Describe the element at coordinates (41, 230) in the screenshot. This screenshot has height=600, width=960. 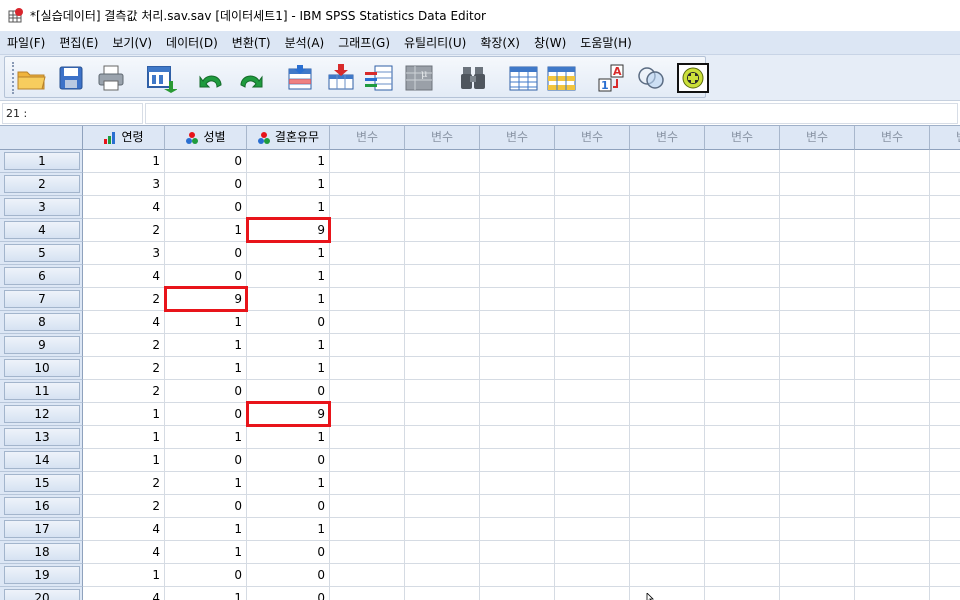
I see `row-header: 4` at that location.